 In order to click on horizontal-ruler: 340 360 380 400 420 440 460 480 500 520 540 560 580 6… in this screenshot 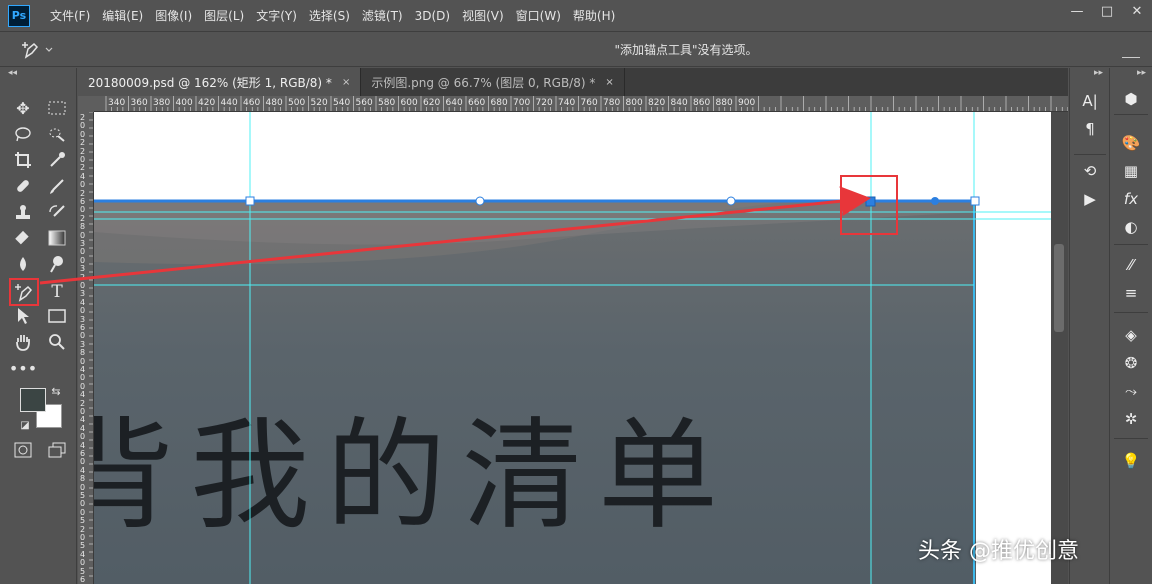, I will do `click(581, 104)`.